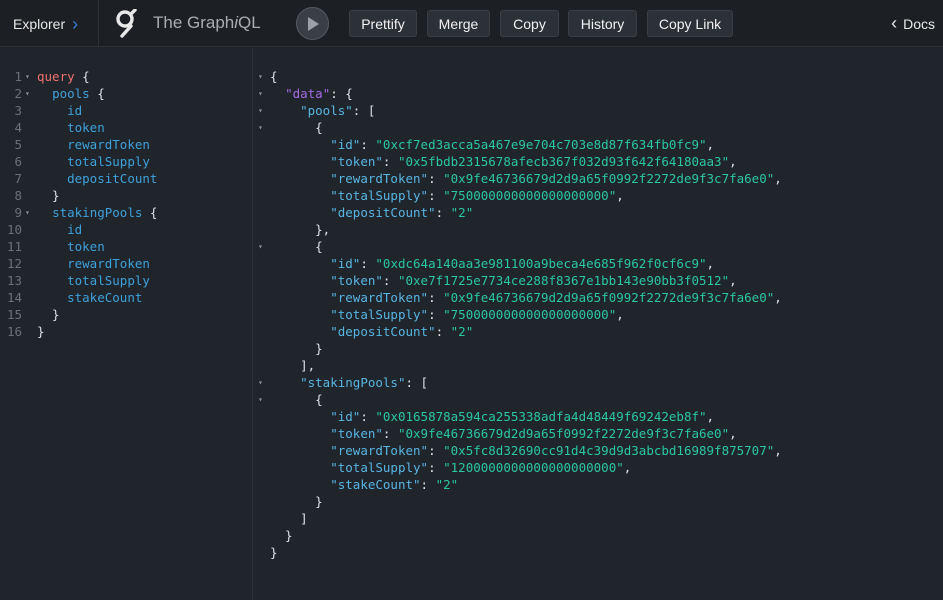 This screenshot has width=943, height=600. I want to click on code-line: "pools": [, so click(322, 110).